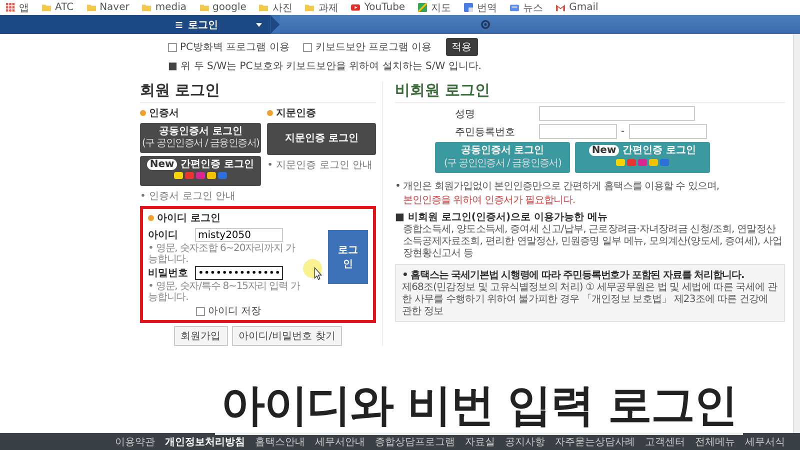 The height and width of the screenshot is (450, 800). I want to click on footer-link: 개인정보처리방침, so click(205, 441).